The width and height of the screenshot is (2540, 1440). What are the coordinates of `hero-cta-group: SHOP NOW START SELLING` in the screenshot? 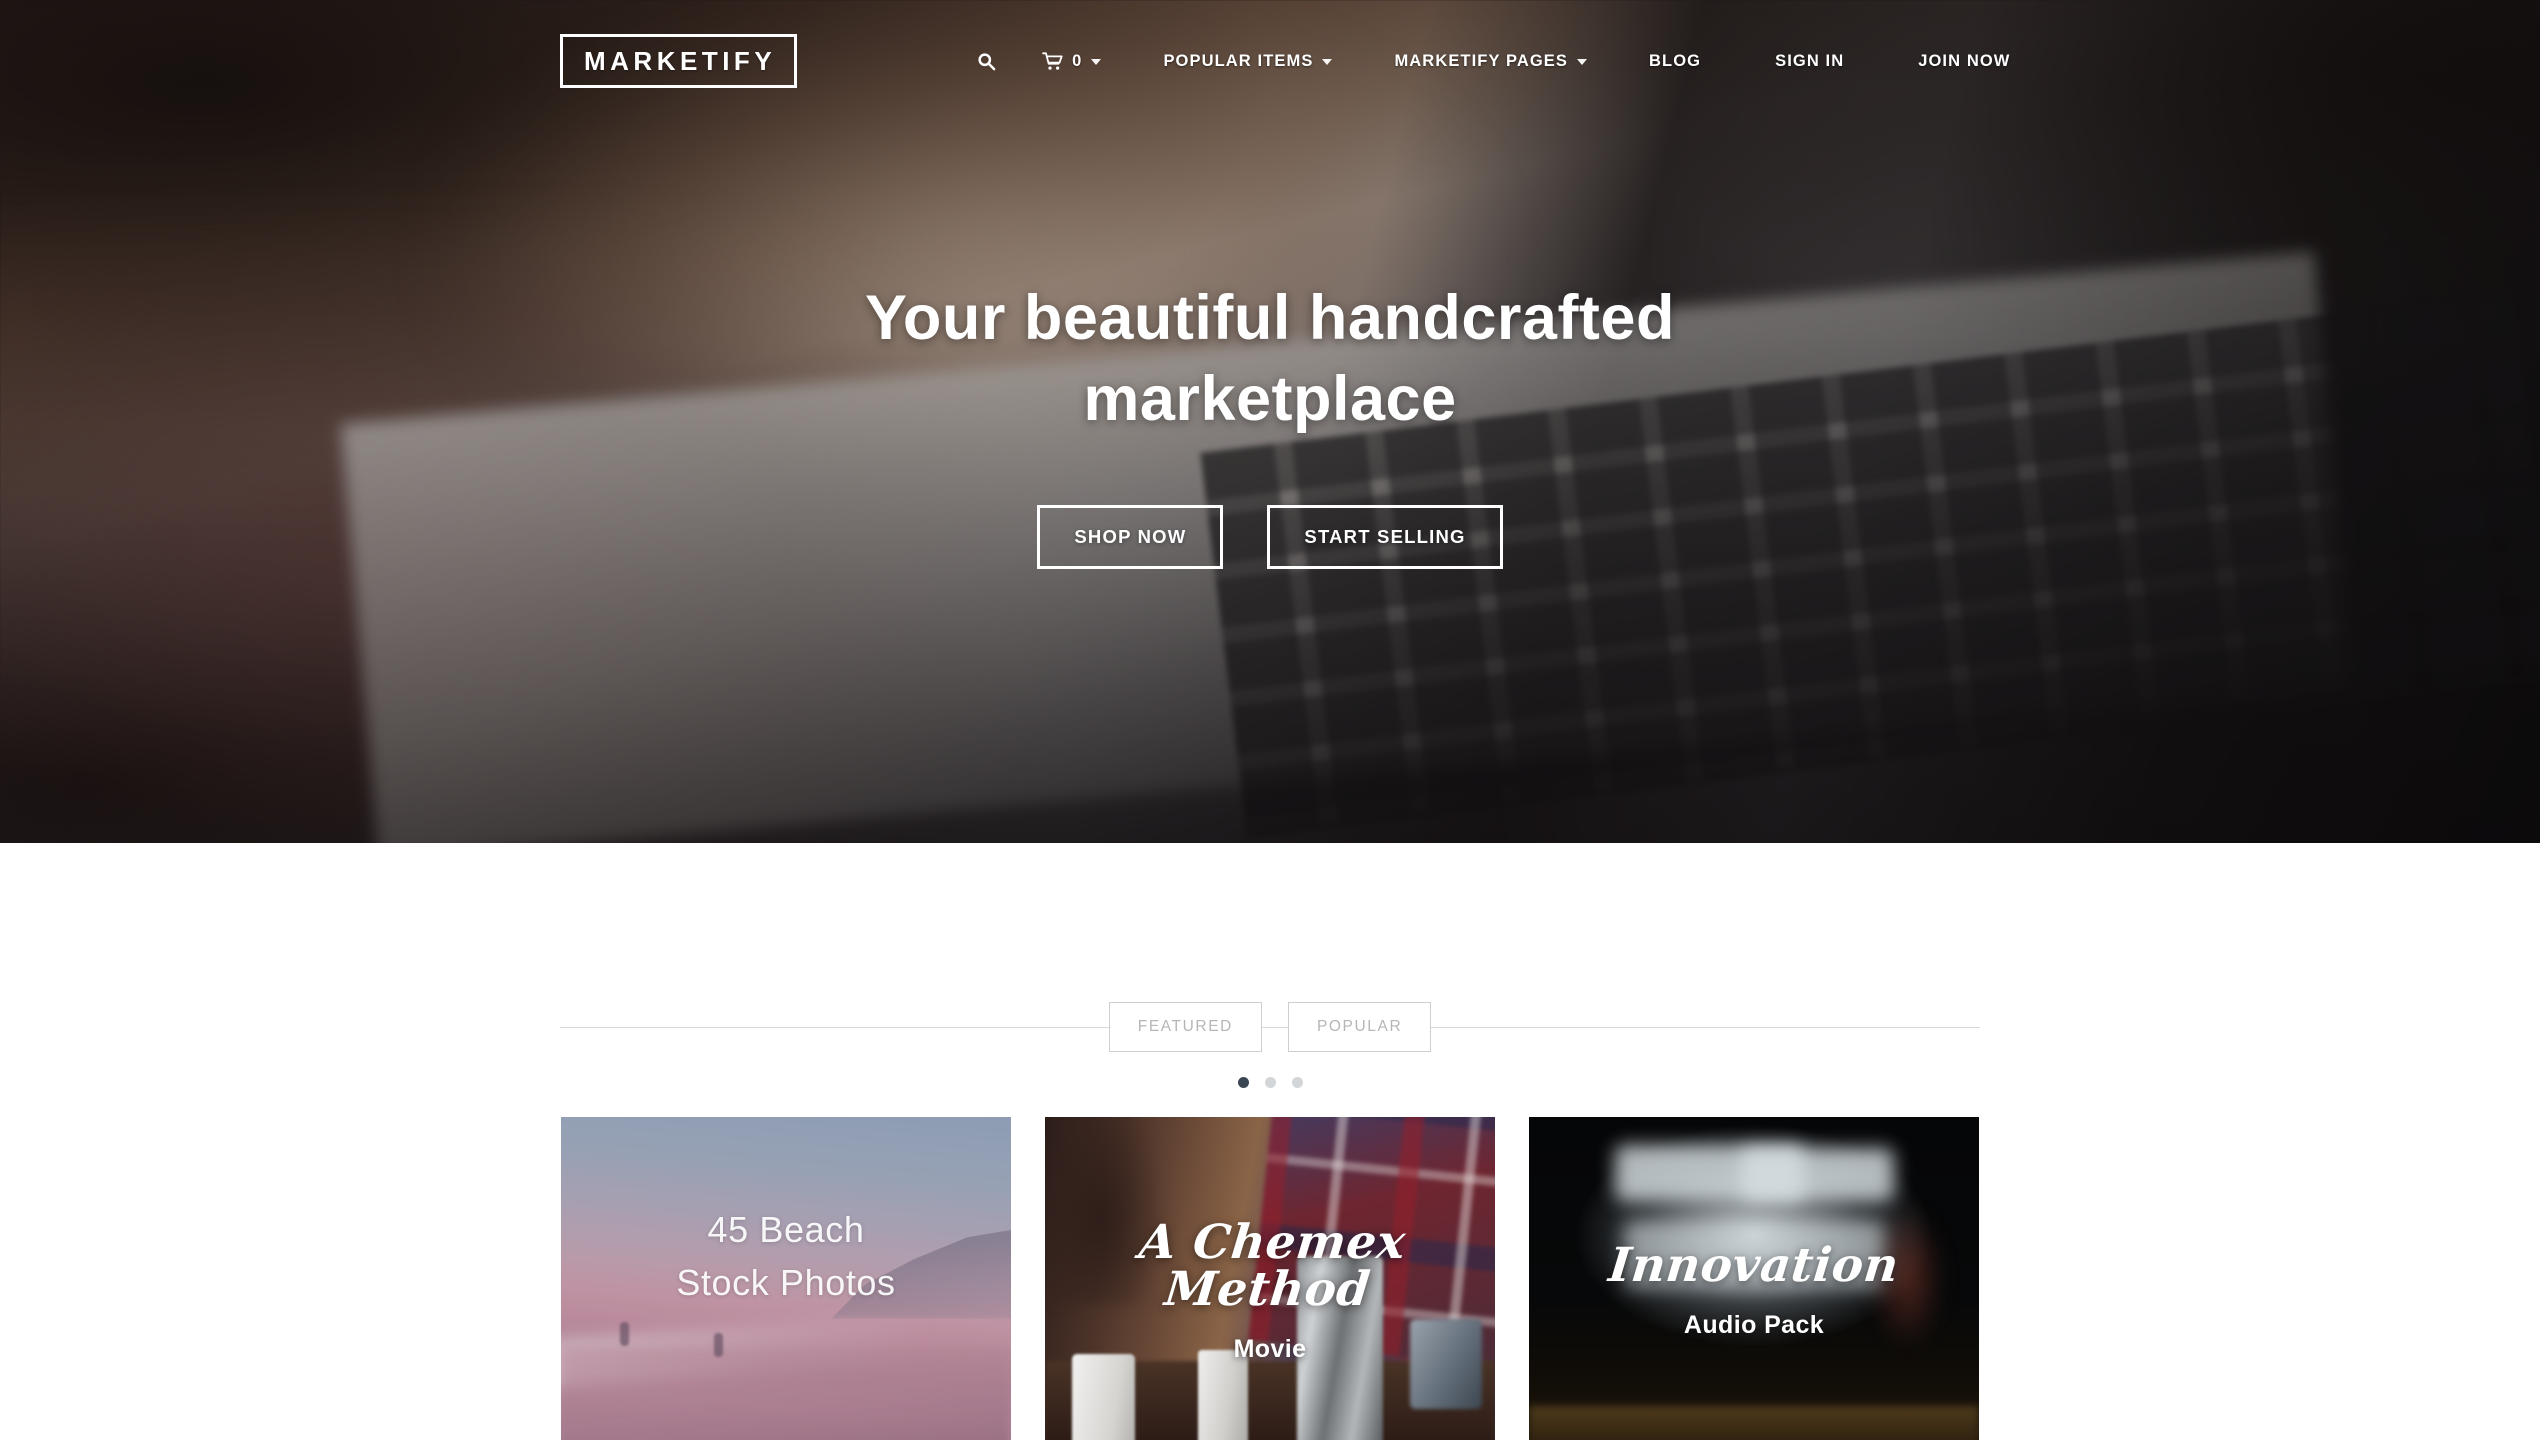 It's located at (1270, 537).